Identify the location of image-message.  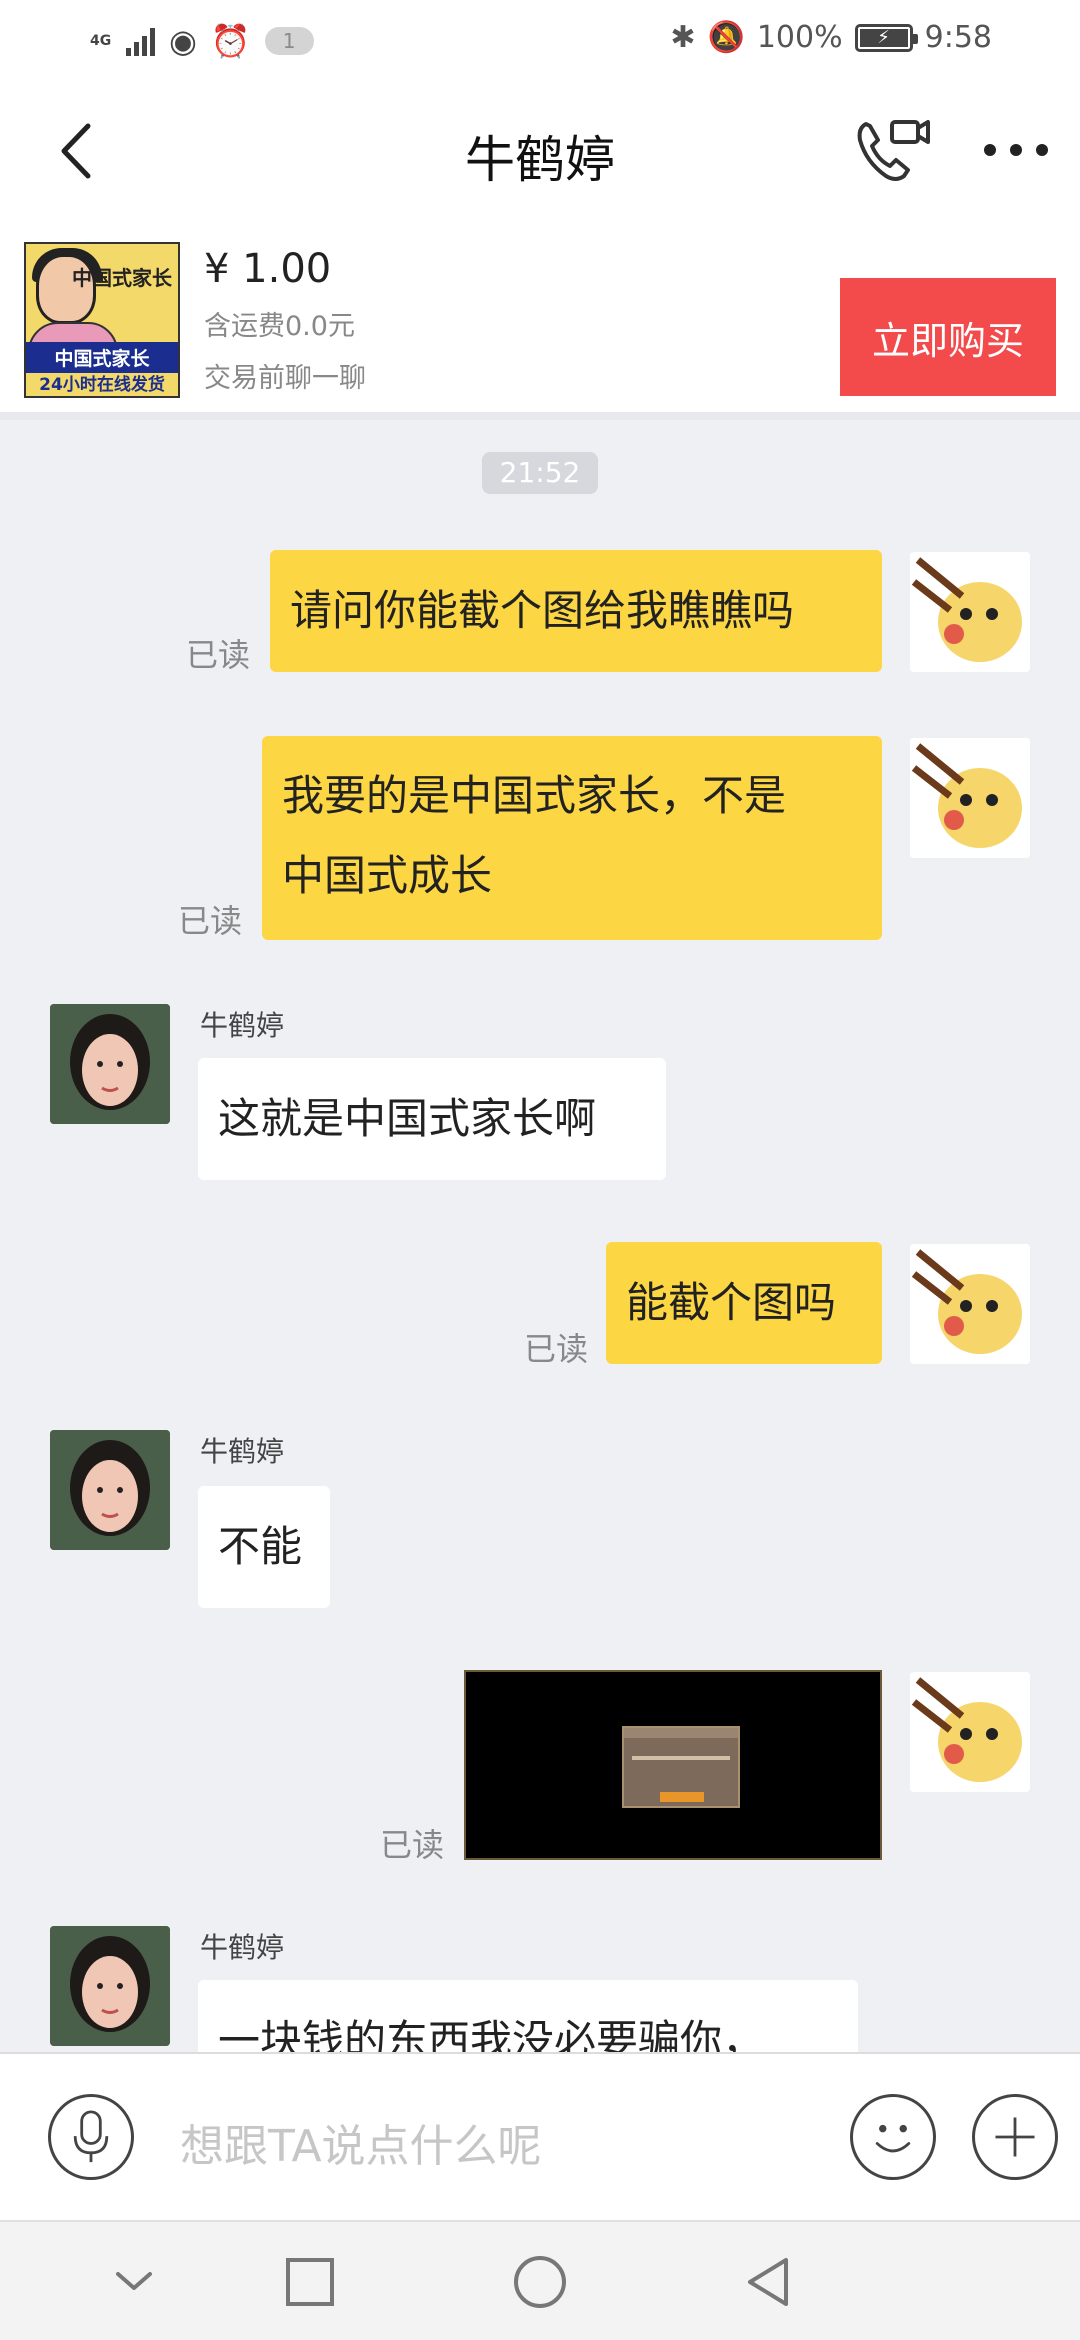
(673, 1765).